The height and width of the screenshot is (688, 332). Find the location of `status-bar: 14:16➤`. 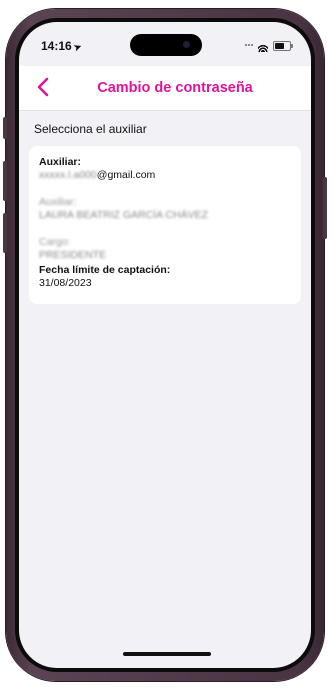

status-bar: 14:16➤ is located at coordinates (165, 44).